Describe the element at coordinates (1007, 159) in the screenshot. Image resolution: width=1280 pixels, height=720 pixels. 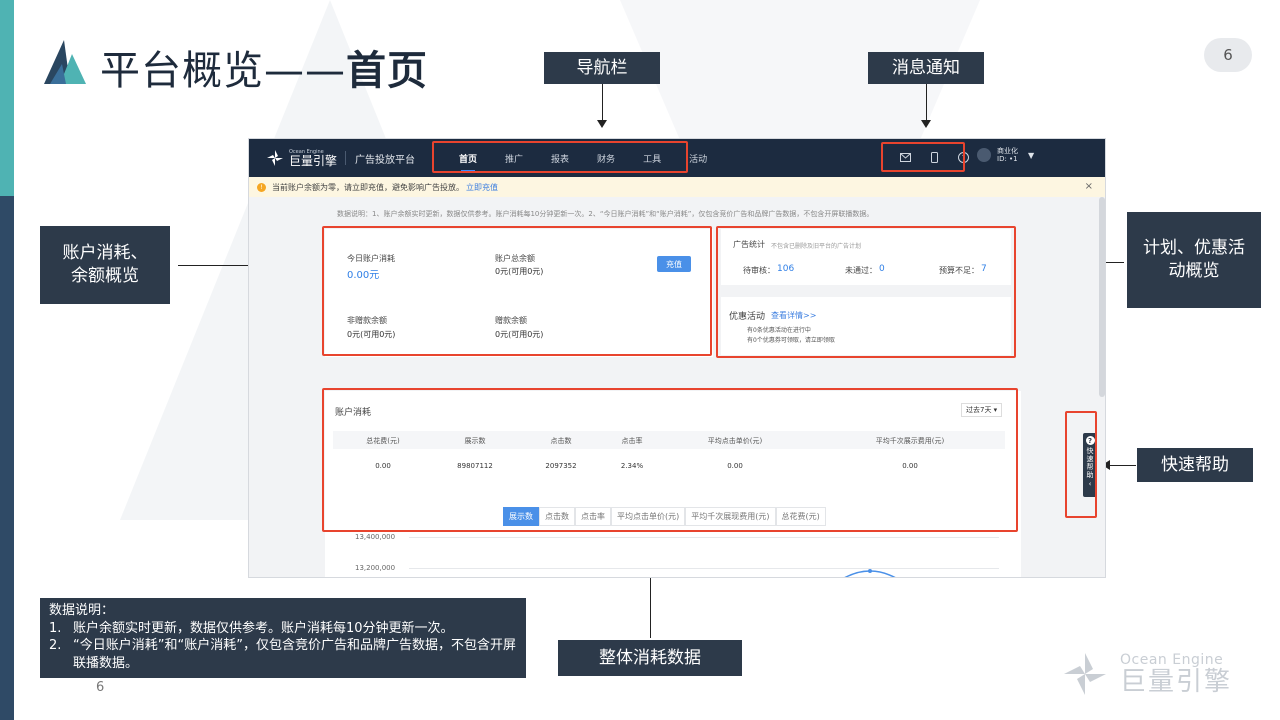
I see `user-id: ID: •1` at that location.